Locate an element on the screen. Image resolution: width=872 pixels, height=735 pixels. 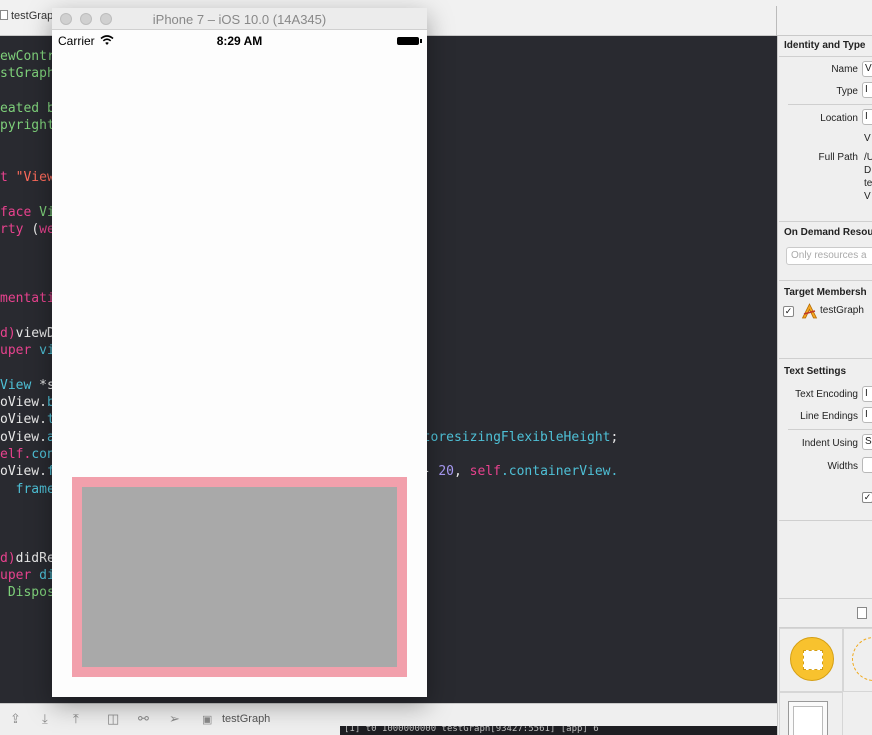
library-item-navigation-controller is located at coordinates (811, 713).